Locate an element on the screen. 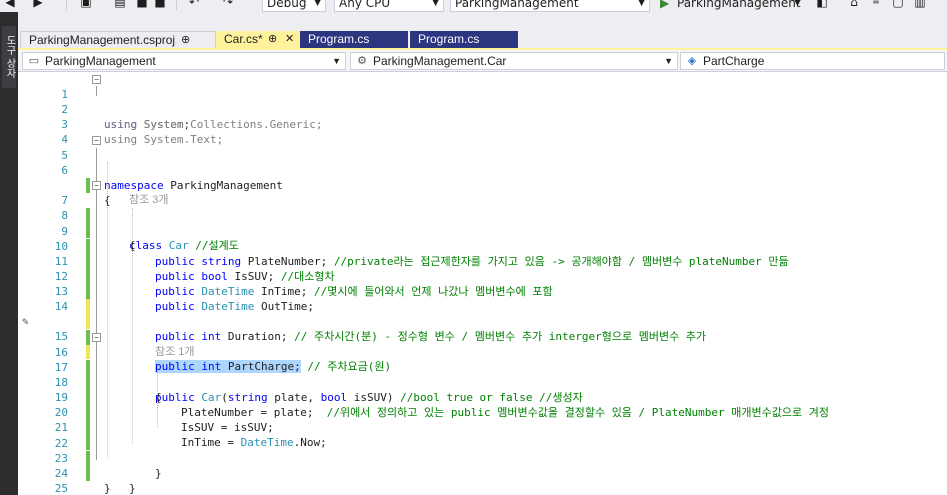  code-line-current: ✎ 15 public int PartCharge; // 주차요금(원) is located at coordinates (482, 336).